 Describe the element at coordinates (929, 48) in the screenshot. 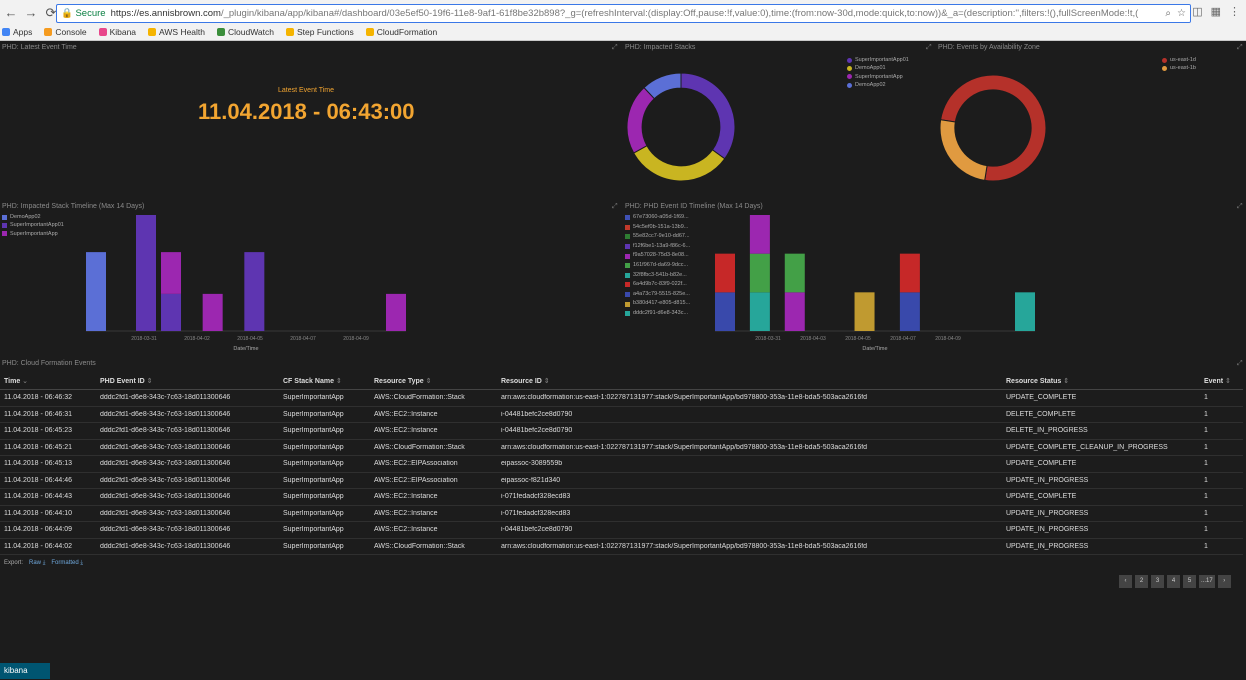

I see `expand-icon-az: ⤢` at that location.